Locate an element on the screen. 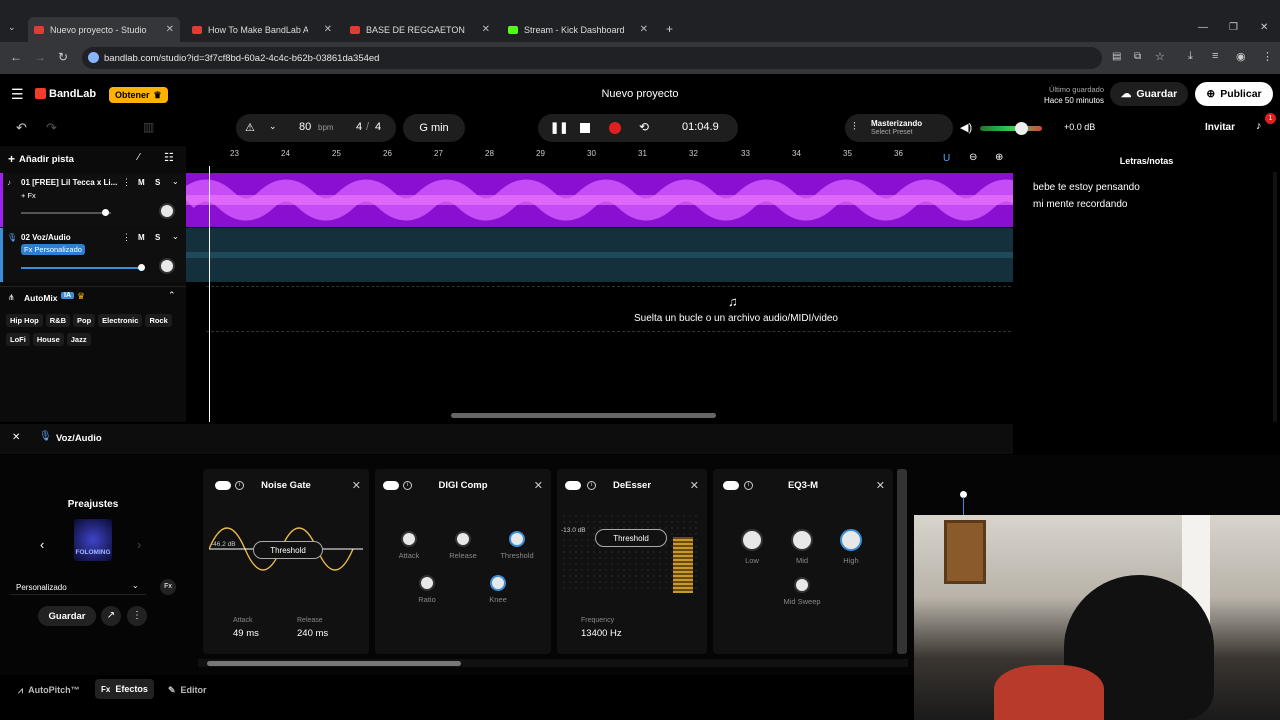 This screenshot has height=720, width=1280. zoom-in-icon: ⊕ is located at coordinates (999, 157).